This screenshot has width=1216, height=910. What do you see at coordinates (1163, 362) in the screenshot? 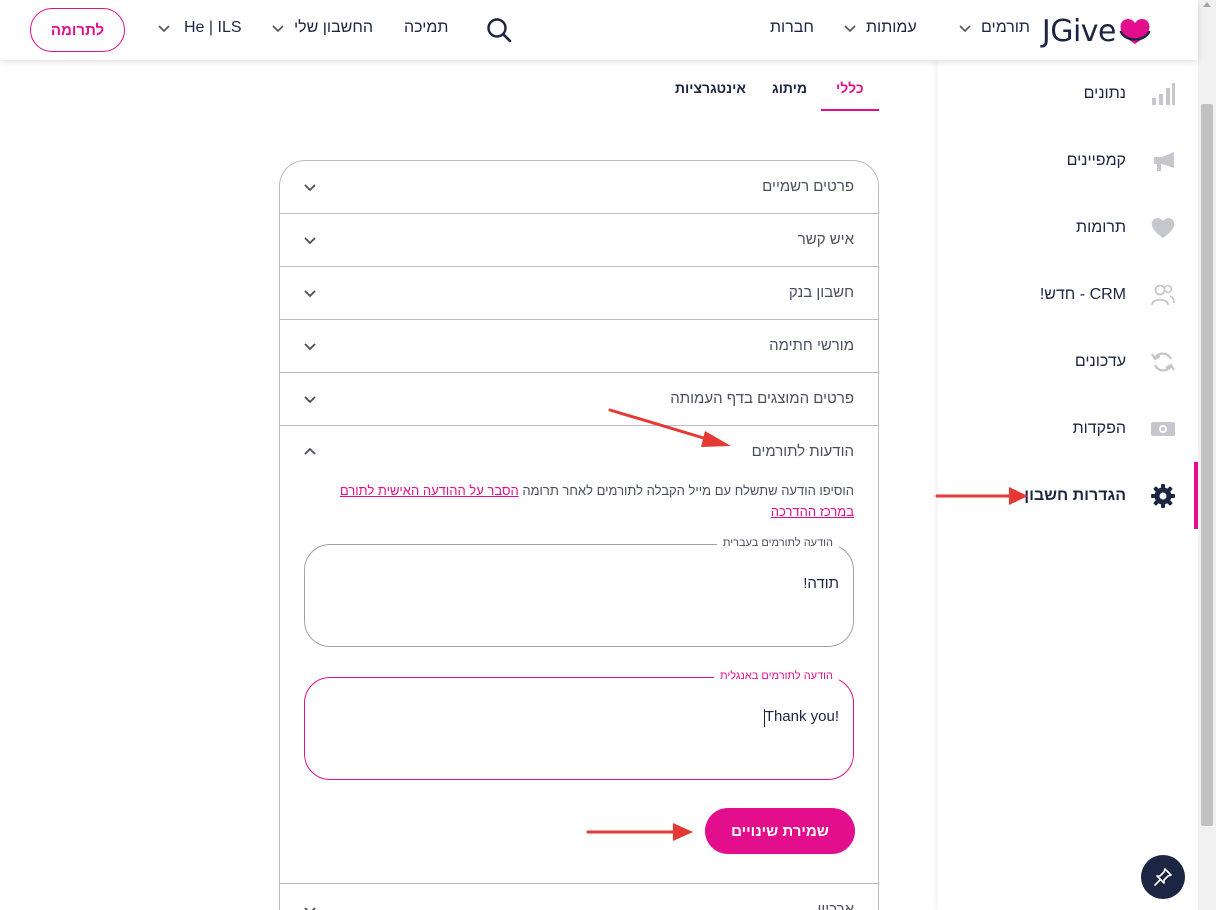
I see `refresh-icon` at bounding box center [1163, 362].